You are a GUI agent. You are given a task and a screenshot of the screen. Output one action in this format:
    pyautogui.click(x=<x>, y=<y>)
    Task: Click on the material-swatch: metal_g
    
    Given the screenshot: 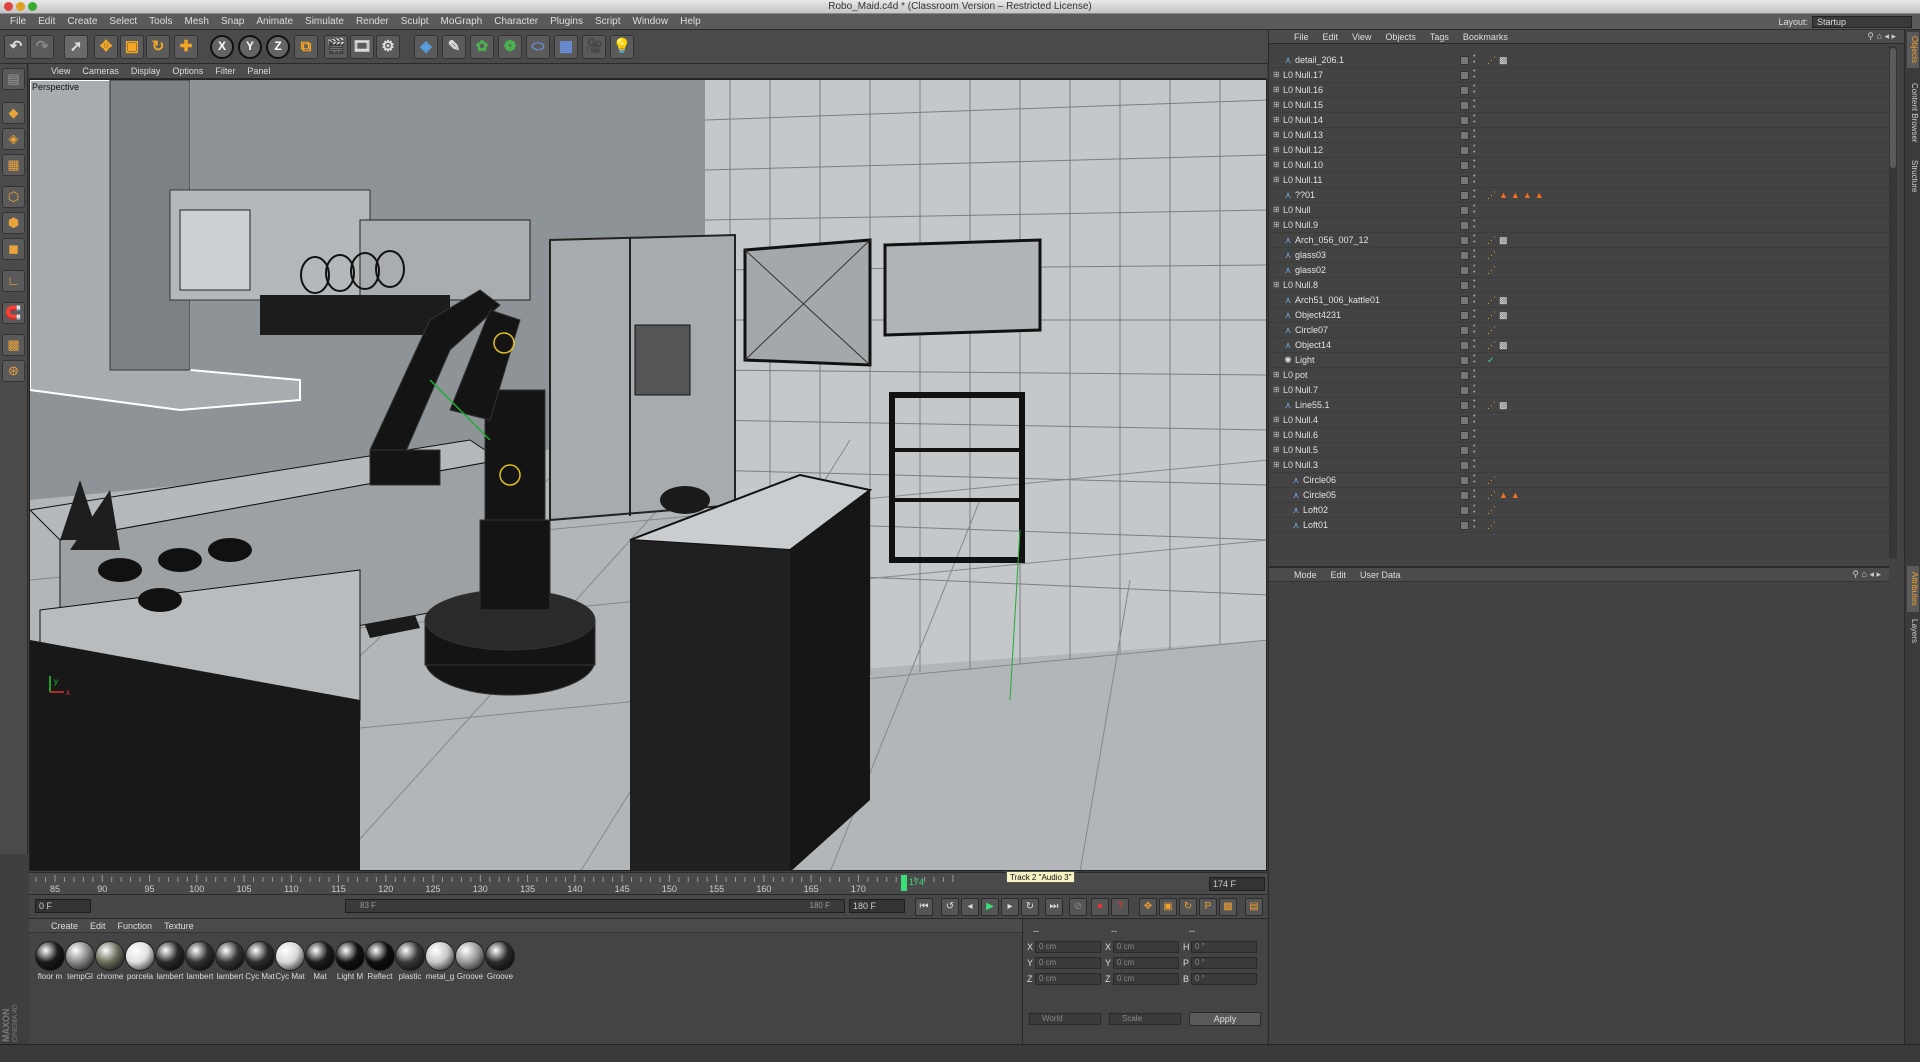 What is the action you would take?
    pyautogui.click(x=440, y=961)
    